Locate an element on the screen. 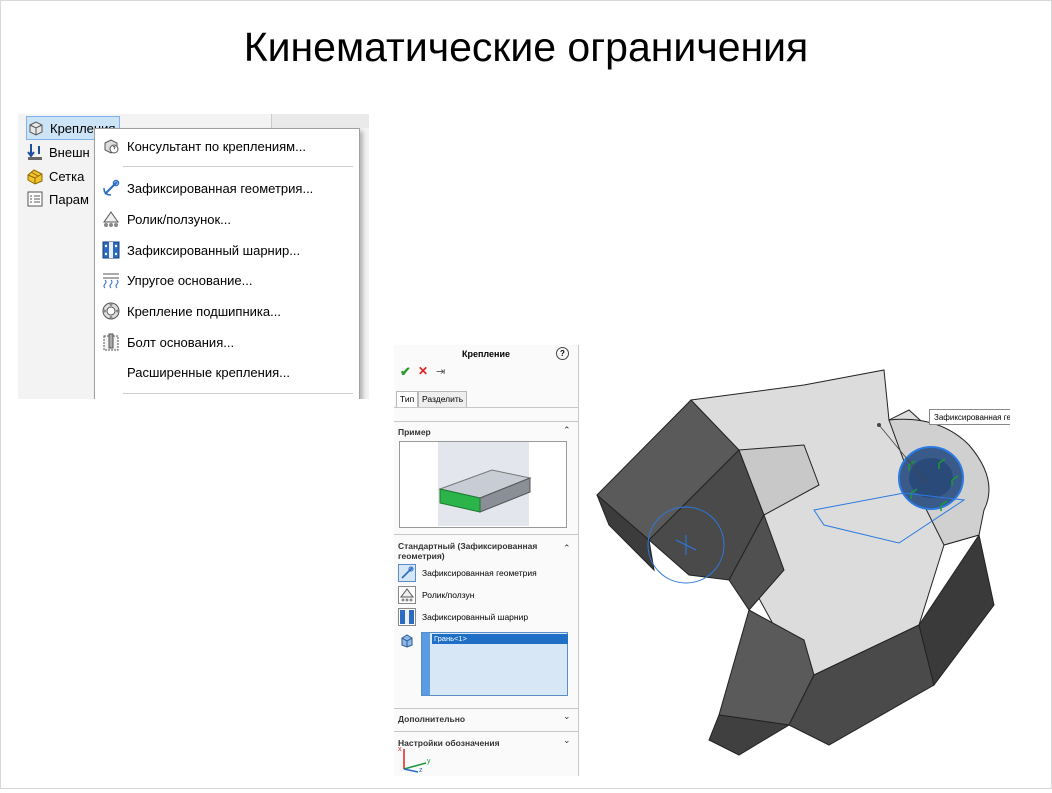 Image resolution: width=1052 pixels, height=793 pixels. option-roller-slider: Ролик/ползун is located at coordinates (436, 595).